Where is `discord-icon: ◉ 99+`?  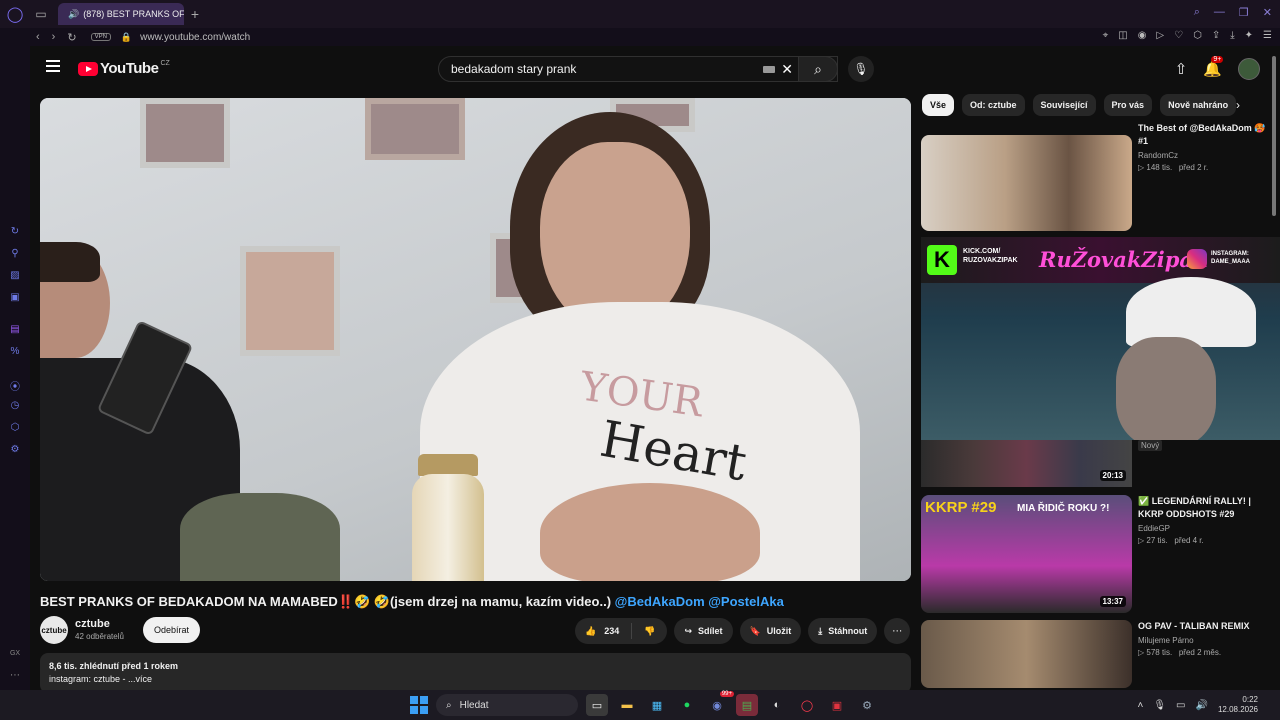 discord-icon: ◉ 99+ is located at coordinates (720, 703).